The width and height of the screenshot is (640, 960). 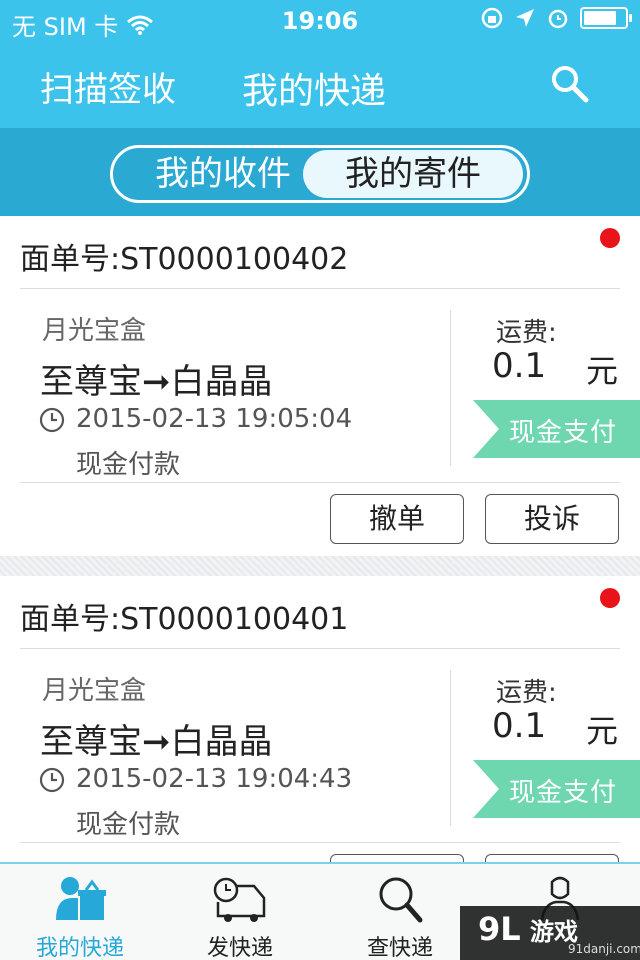 I want to click on order-number: 面单号:ST0000100401, so click(x=184, y=619).